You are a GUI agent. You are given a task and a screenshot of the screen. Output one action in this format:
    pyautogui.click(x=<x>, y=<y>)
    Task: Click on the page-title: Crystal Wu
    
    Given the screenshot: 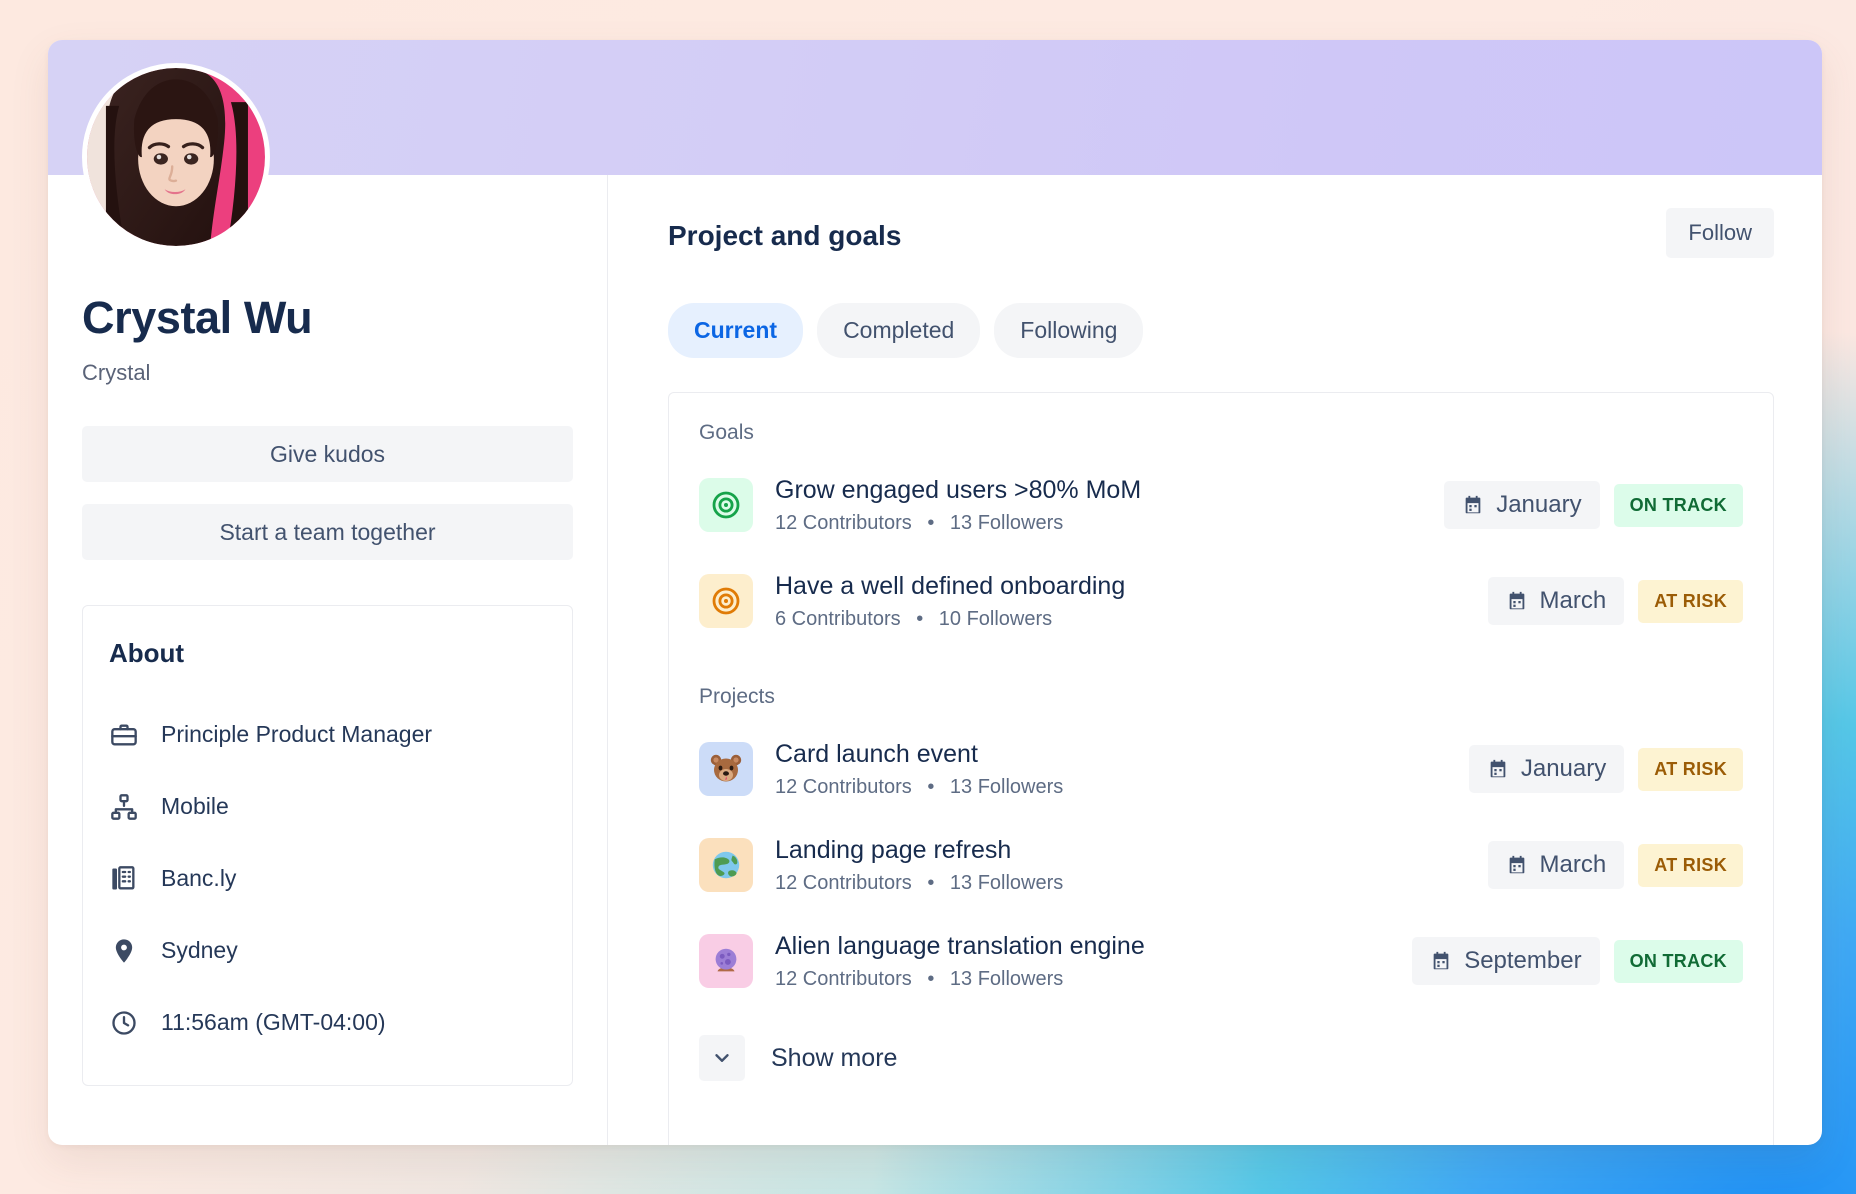 What is the action you would take?
    pyautogui.click(x=197, y=317)
    